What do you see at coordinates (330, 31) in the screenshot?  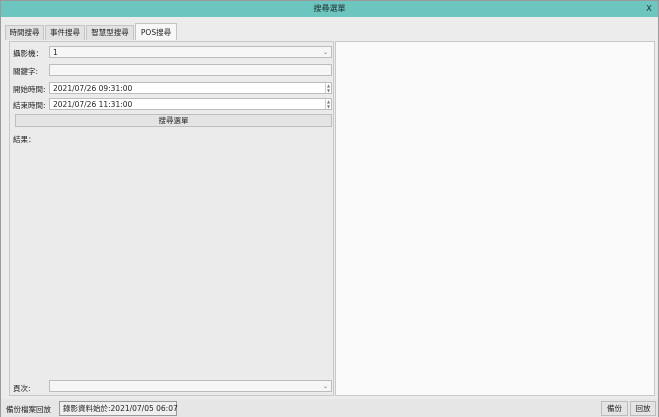 I see `tab-bar: 時間搜尋 事件搜尋 智慧型搜尋 POS搜尋` at bounding box center [330, 31].